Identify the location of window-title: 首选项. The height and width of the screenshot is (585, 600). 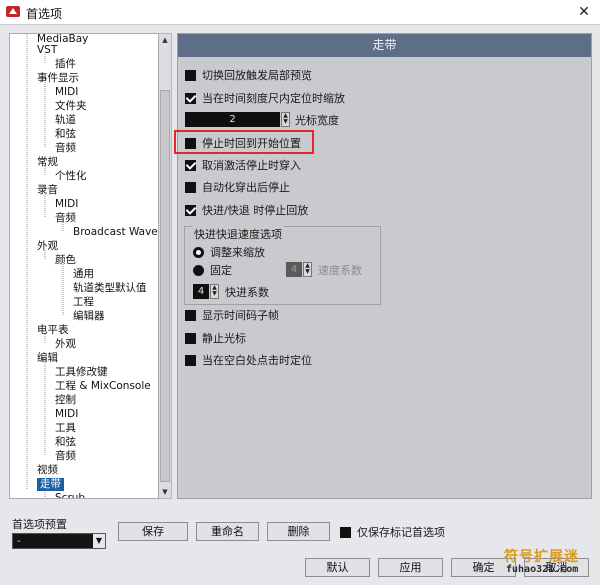
(44, 14).